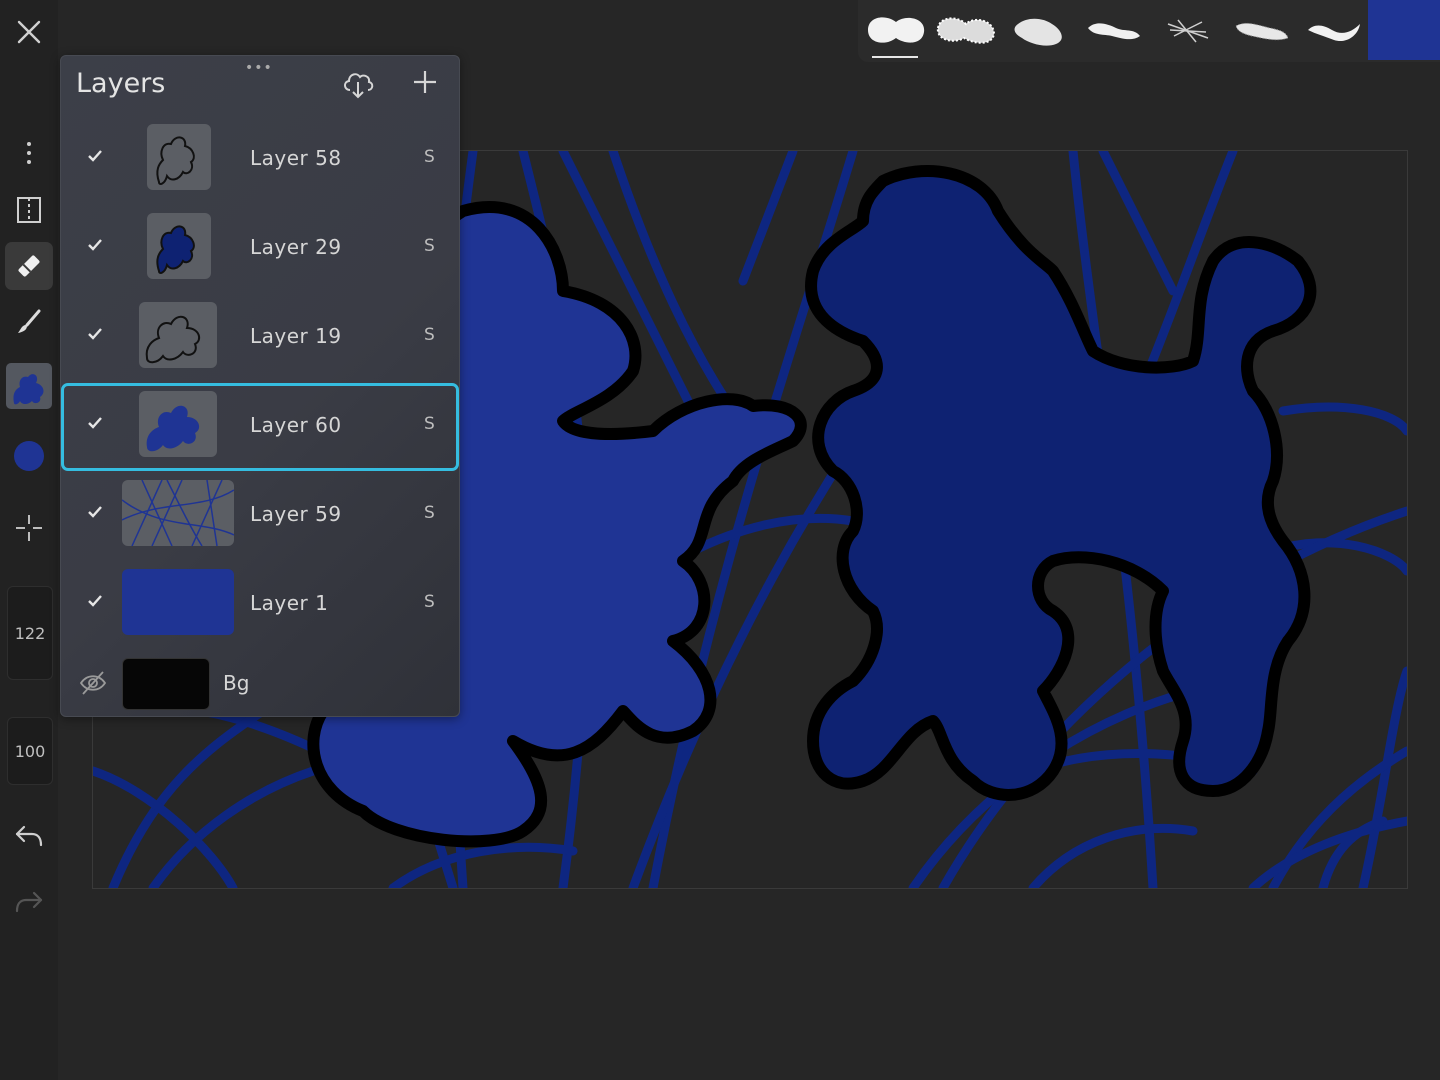 The image size is (1440, 1080). What do you see at coordinates (296, 514) in the screenshot?
I see `layer-name: Layer 59` at bounding box center [296, 514].